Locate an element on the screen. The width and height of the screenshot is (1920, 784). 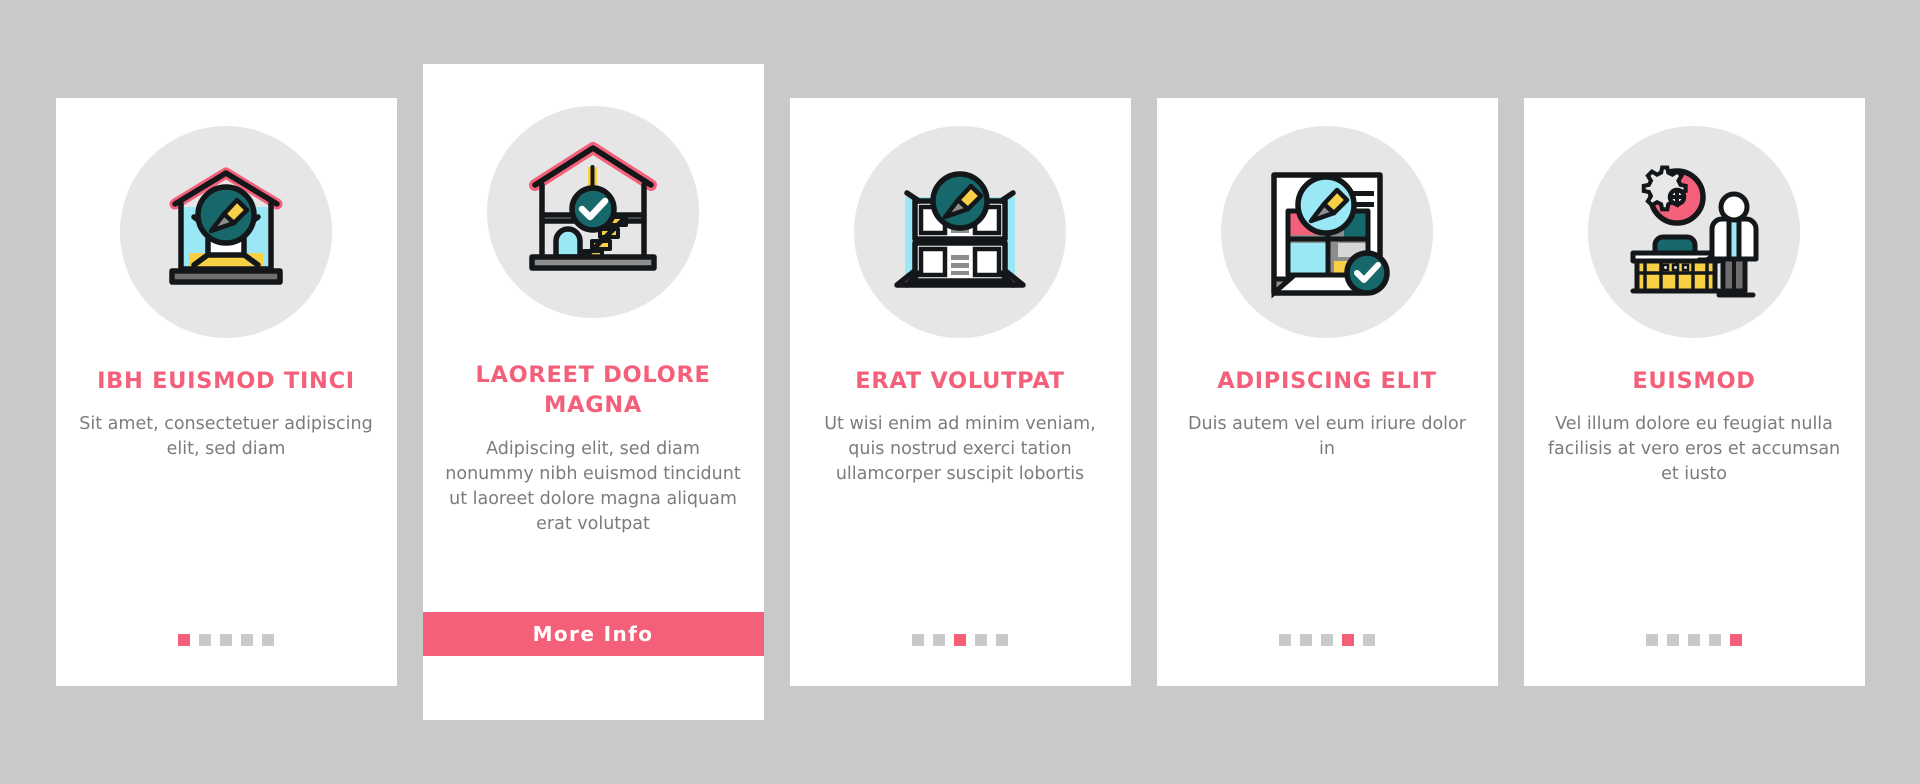
floorplan-blueprint-pencil-check-icon is located at coordinates (1327, 232).